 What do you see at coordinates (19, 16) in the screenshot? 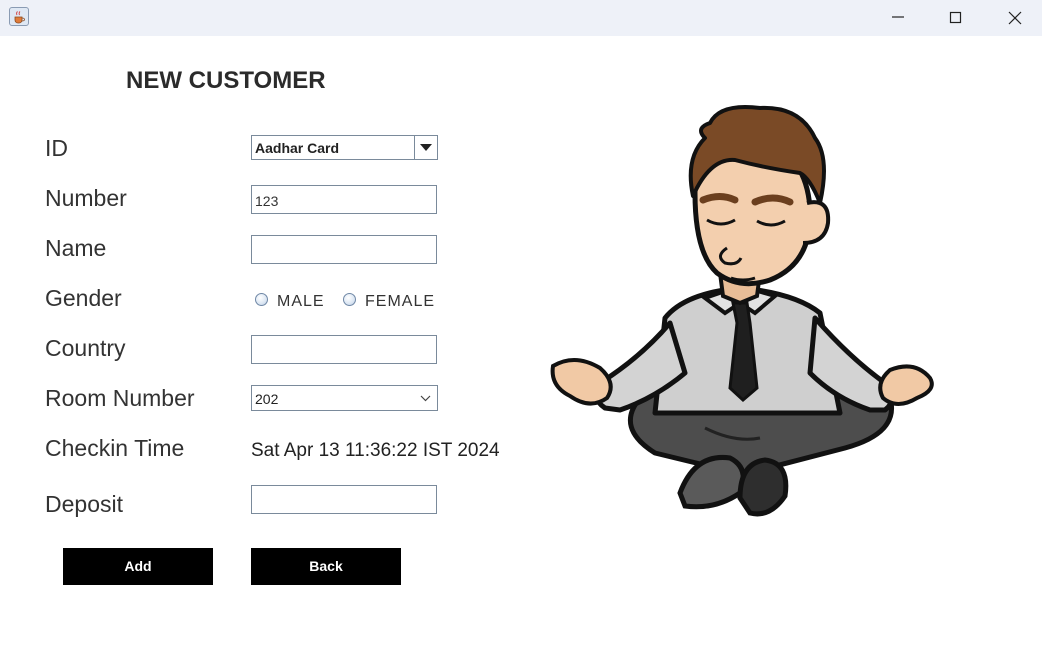
I see `java-cup-icon` at bounding box center [19, 16].